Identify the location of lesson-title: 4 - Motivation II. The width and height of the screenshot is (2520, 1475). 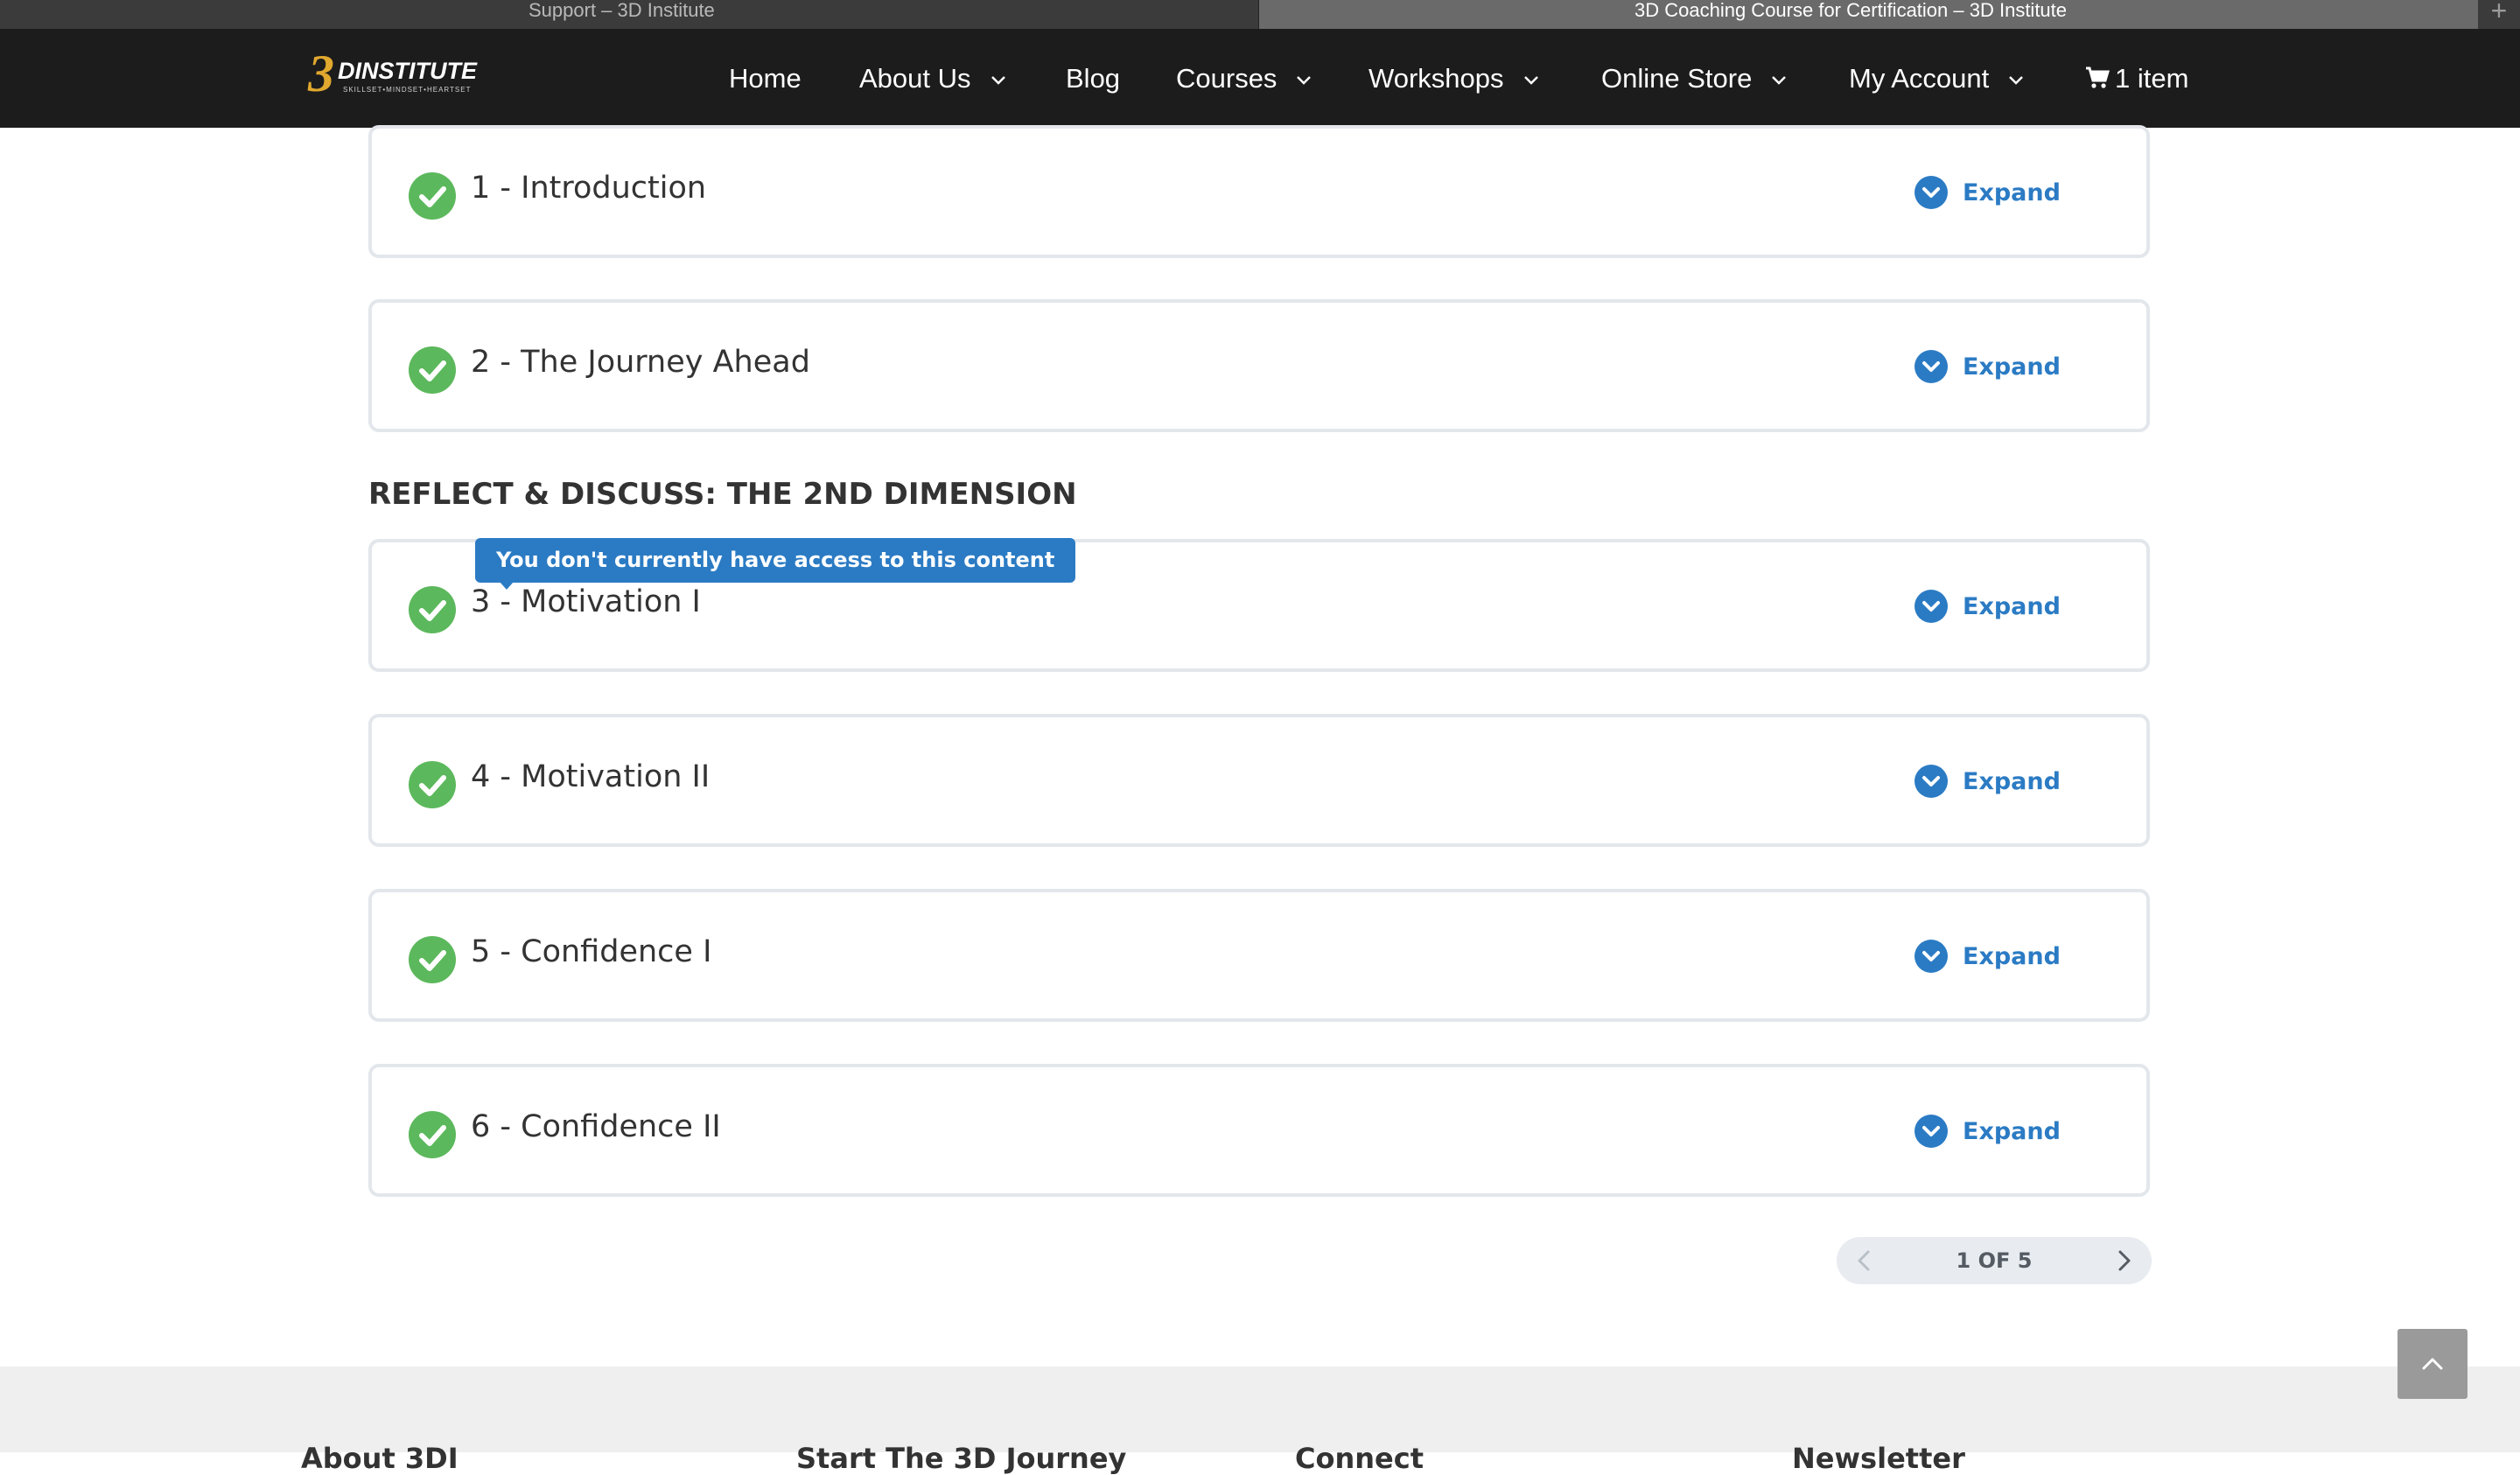
(590, 777).